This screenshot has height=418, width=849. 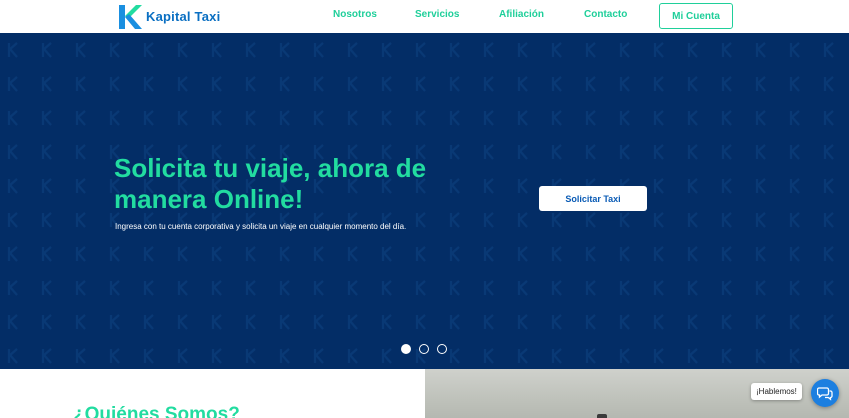 I want to click on nav-item-nosotros: Nosotros, so click(x=355, y=14).